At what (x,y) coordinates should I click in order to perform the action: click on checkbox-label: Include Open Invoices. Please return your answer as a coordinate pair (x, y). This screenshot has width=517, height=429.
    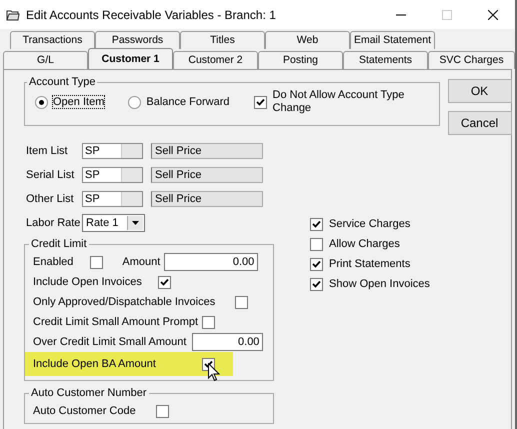
    Looking at the image, I should click on (88, 282).